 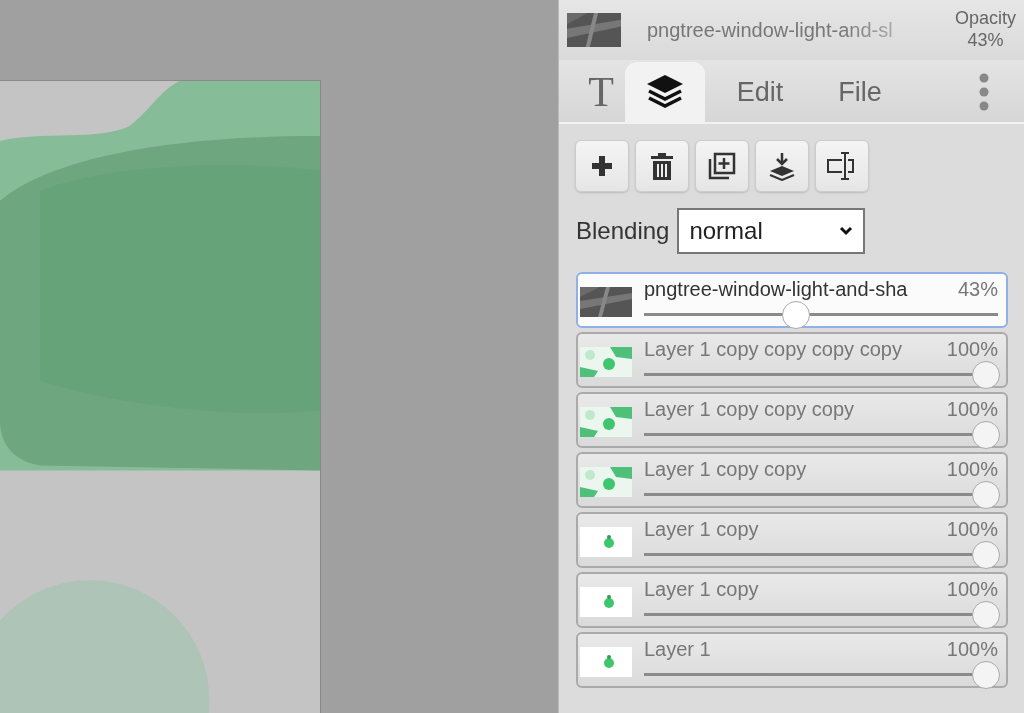 I want to click on rename-button, so click(x=842, y=166).